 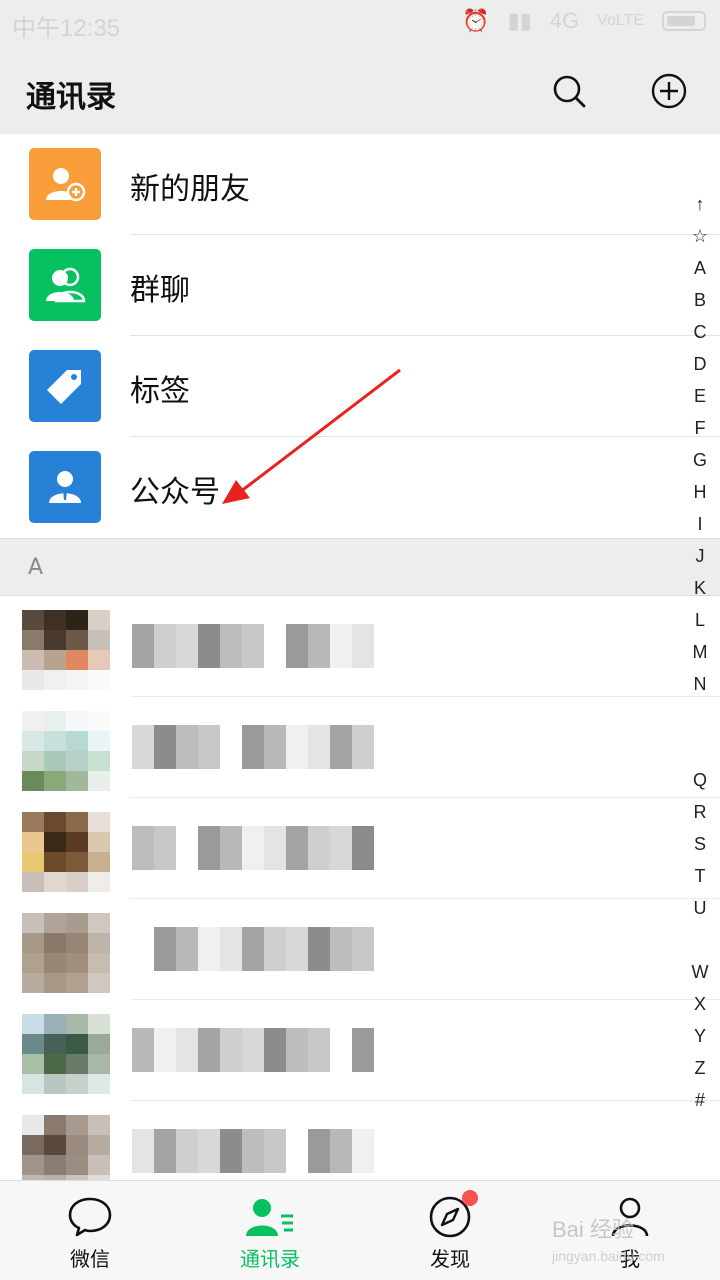 What do you see at coordinates (700, 428) in the screenshot?
I see `index-letter: F` at bounding box center [700, 428].